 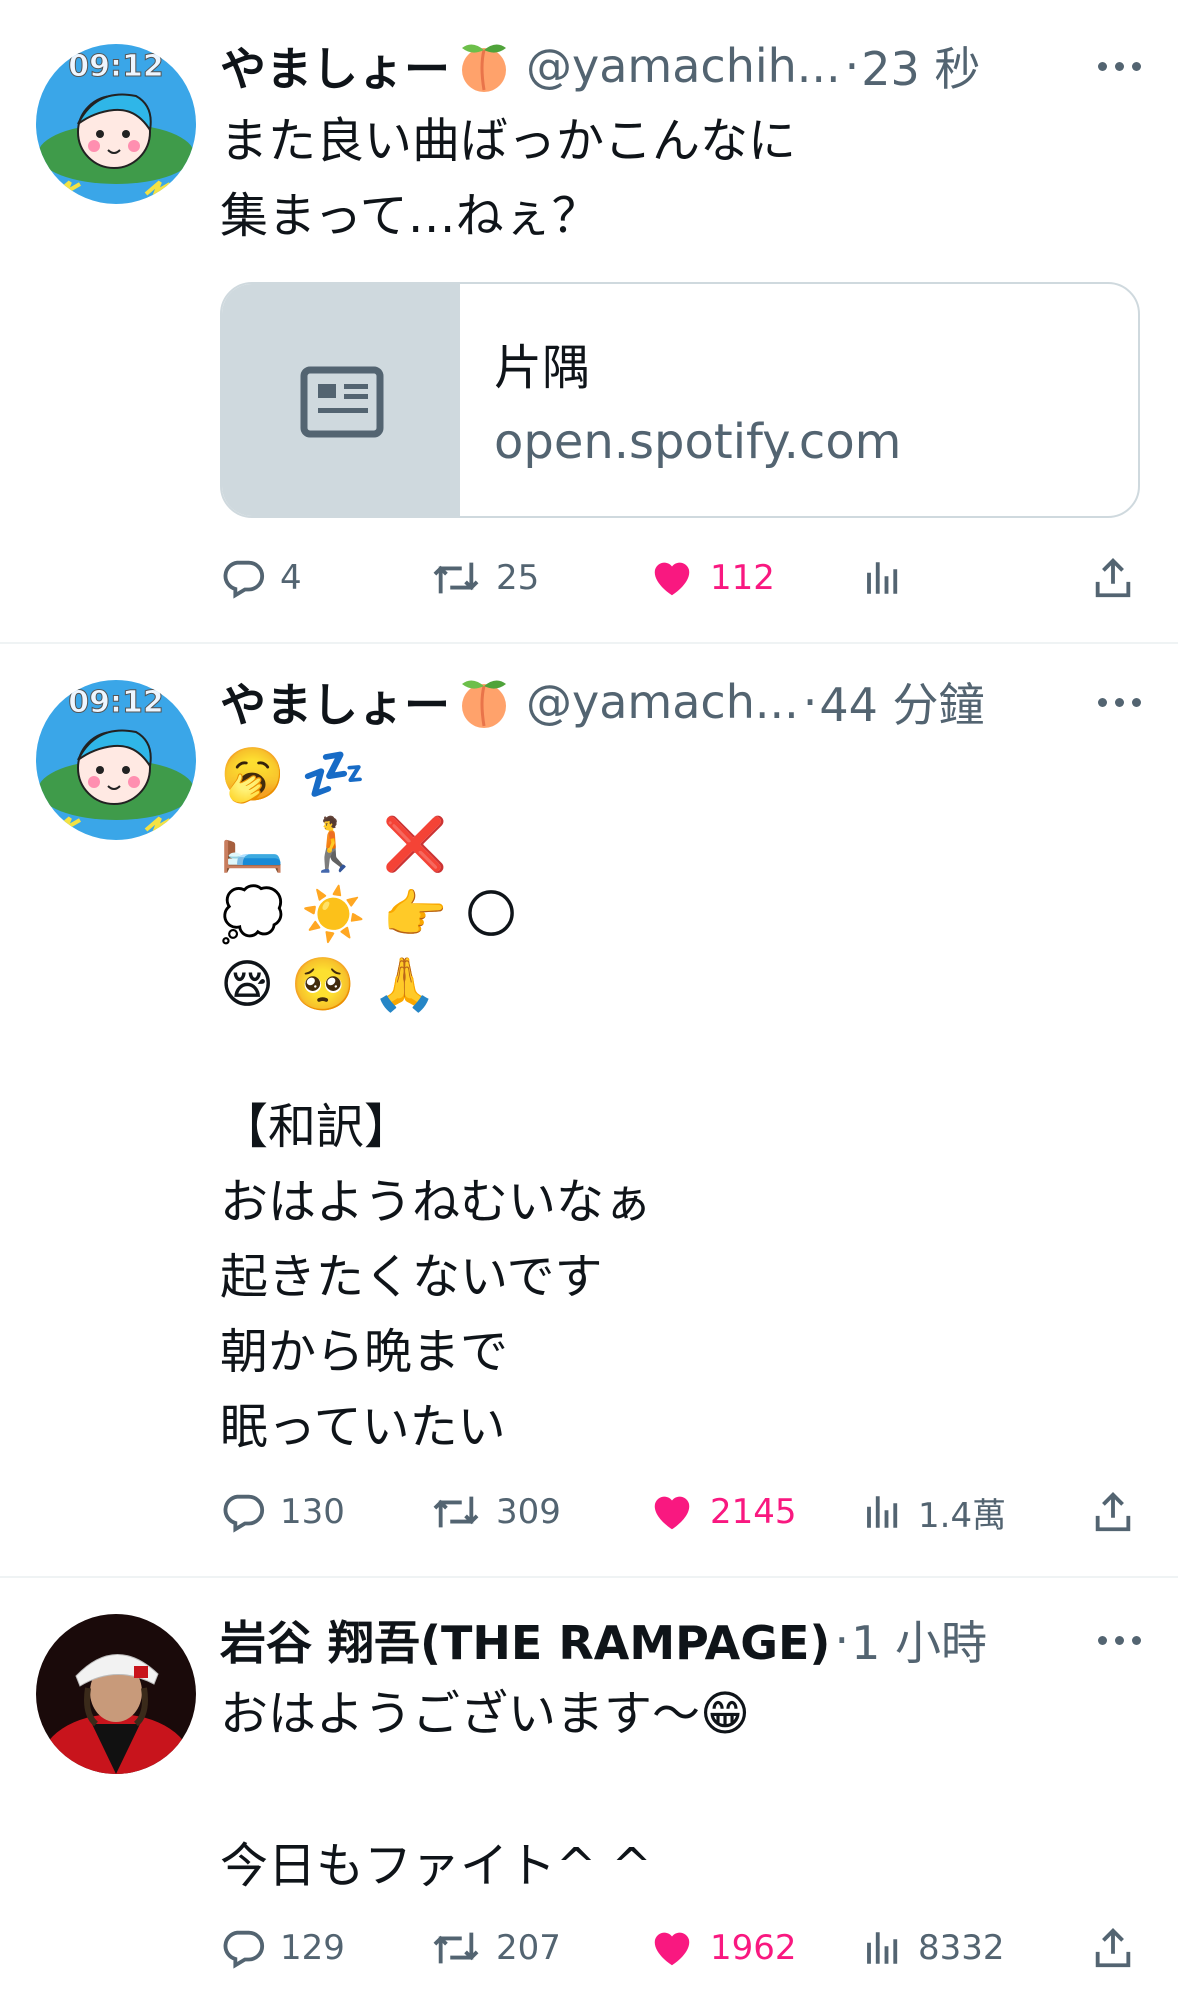 I want to click on tweet-header: やましょー @yamachih... · 23 秒, so click(x=684, y=66).